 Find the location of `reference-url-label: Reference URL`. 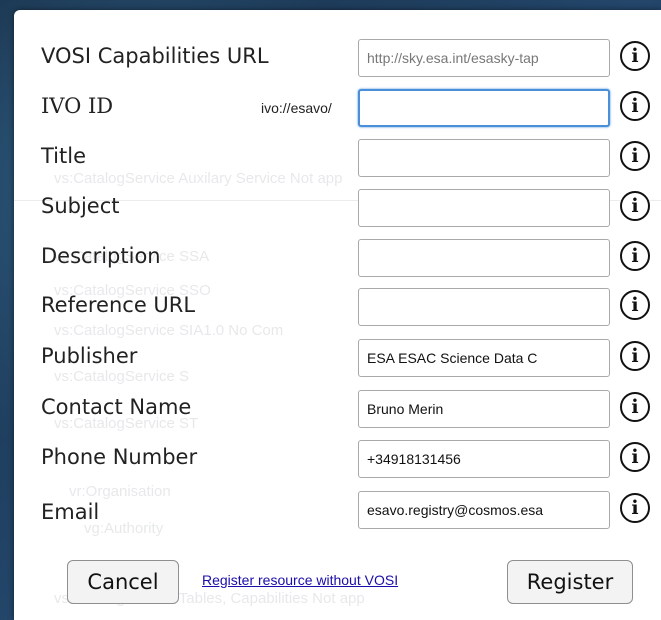

reference-url-label: Reference URL is located at coordinates (118, 305).